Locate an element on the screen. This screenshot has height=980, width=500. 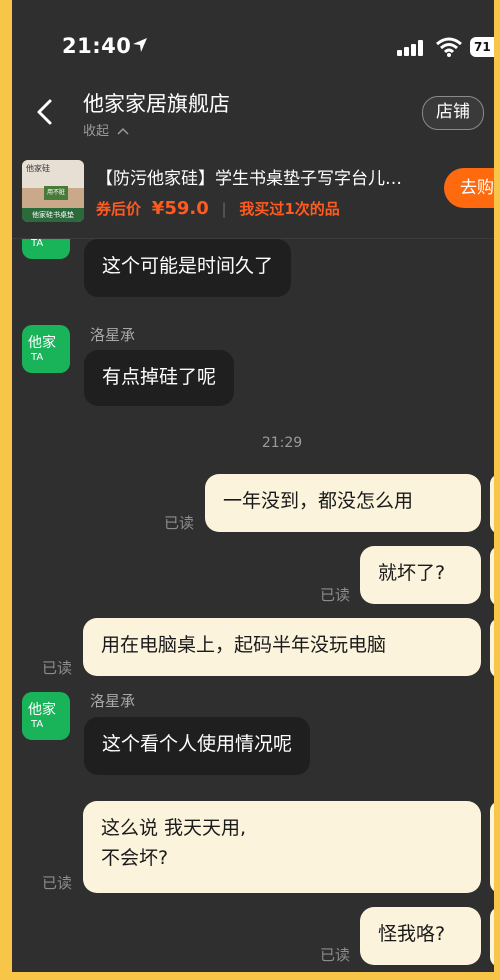
back-icon is located at coordinates (45, 114).